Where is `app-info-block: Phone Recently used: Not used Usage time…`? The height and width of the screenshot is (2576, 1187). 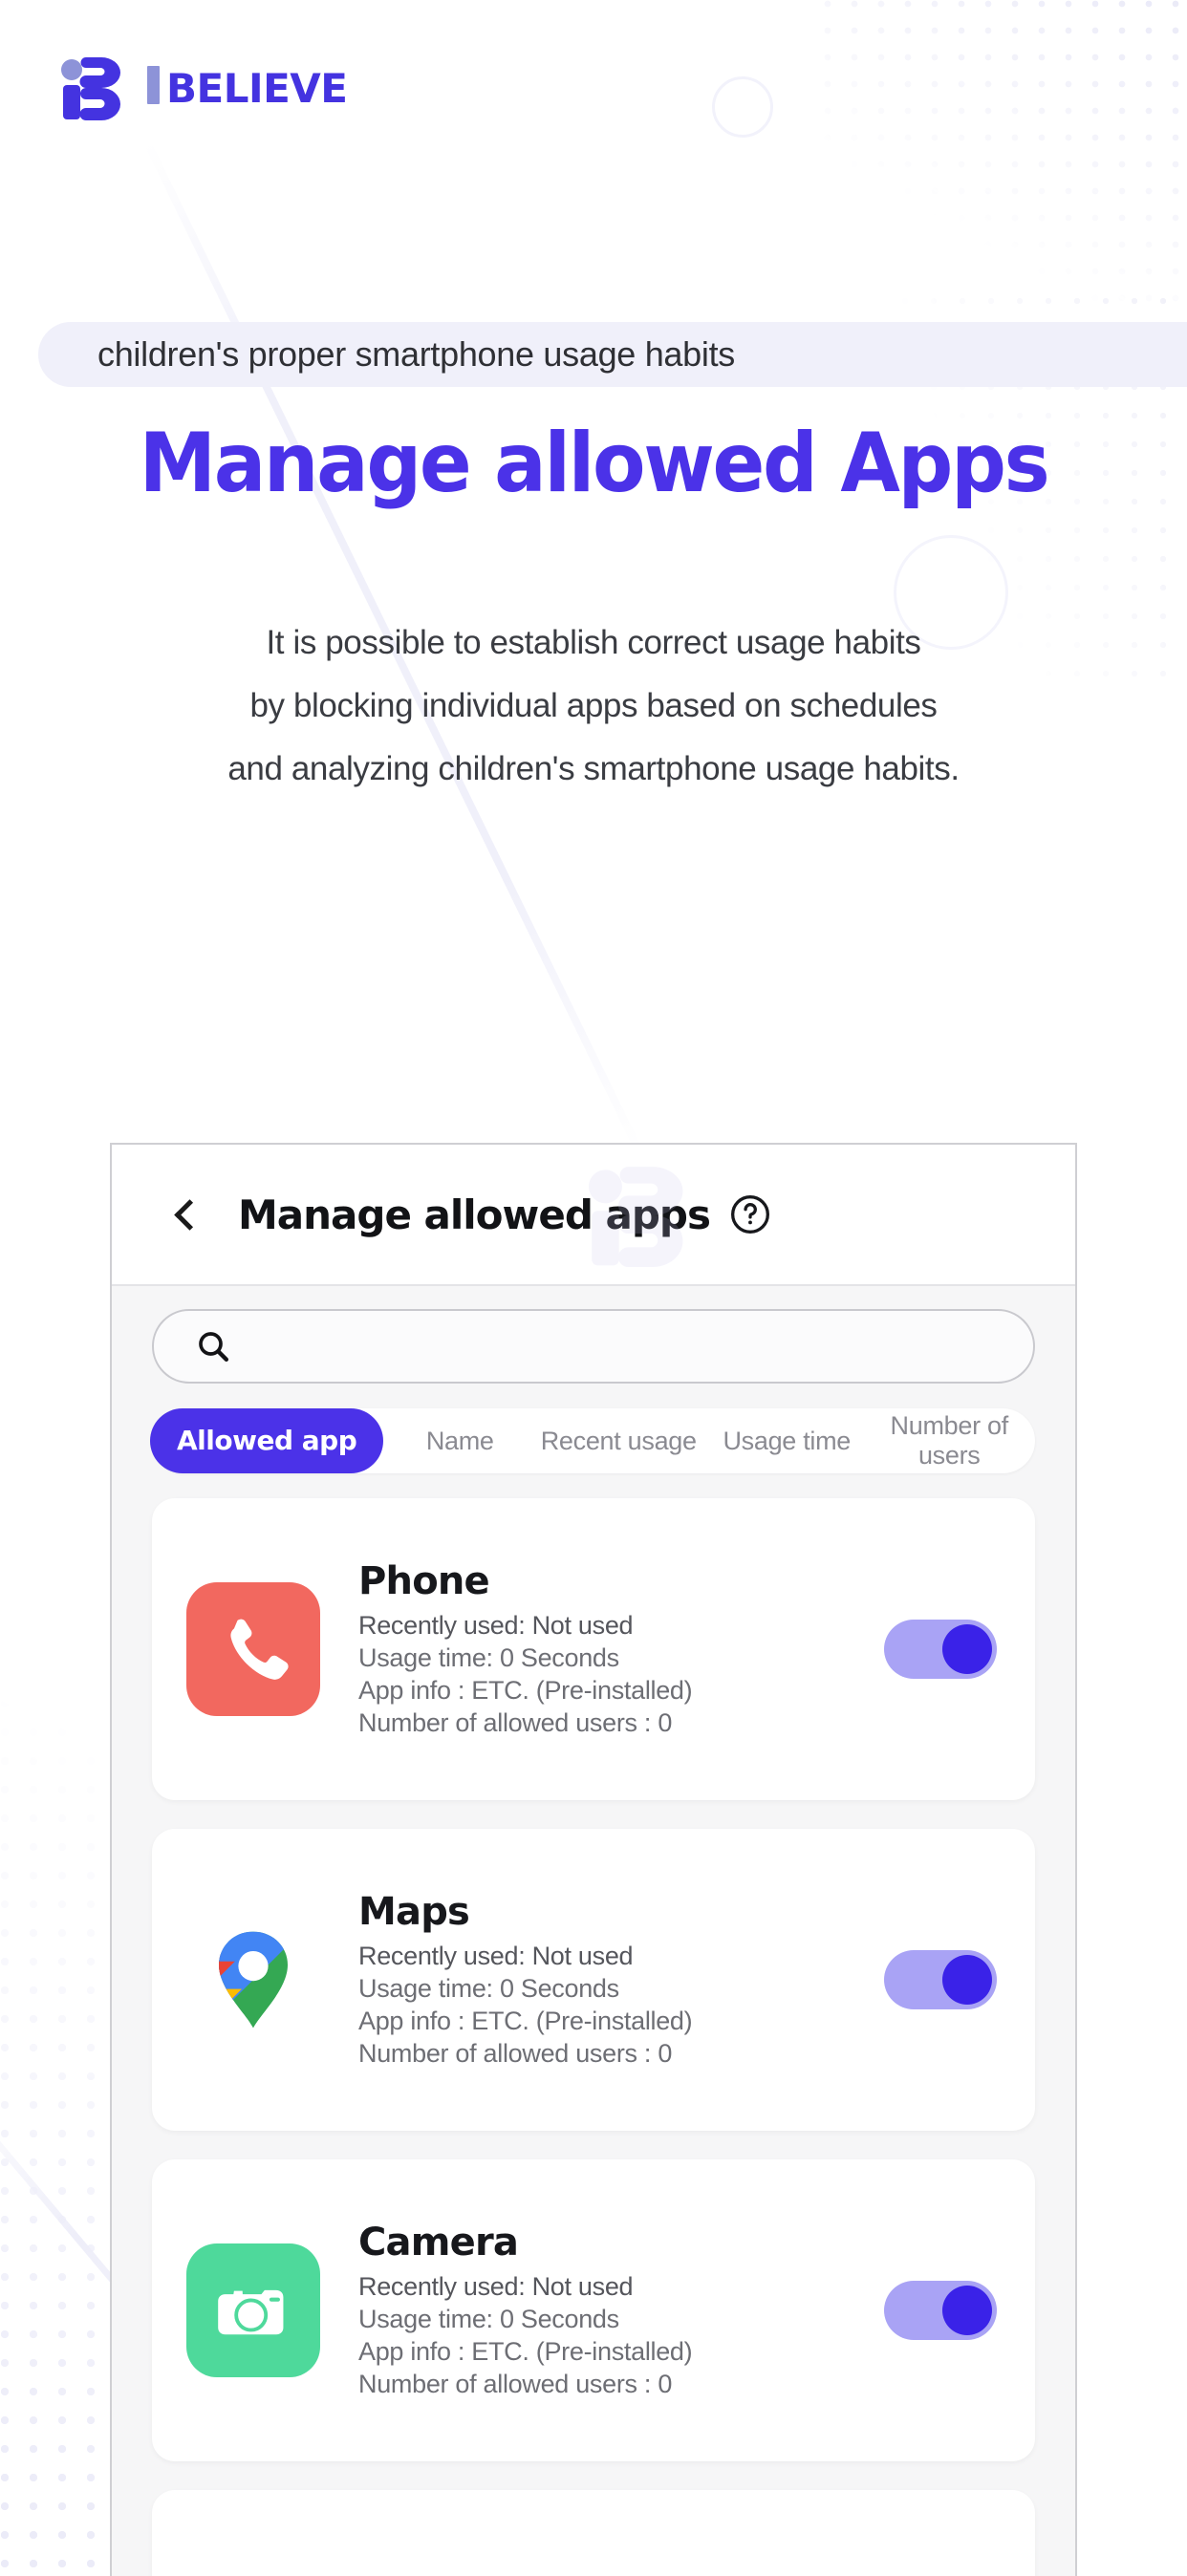 app-info-block: Phone Recently used: Not used Usage time… is located at coordinates (621, 1649).